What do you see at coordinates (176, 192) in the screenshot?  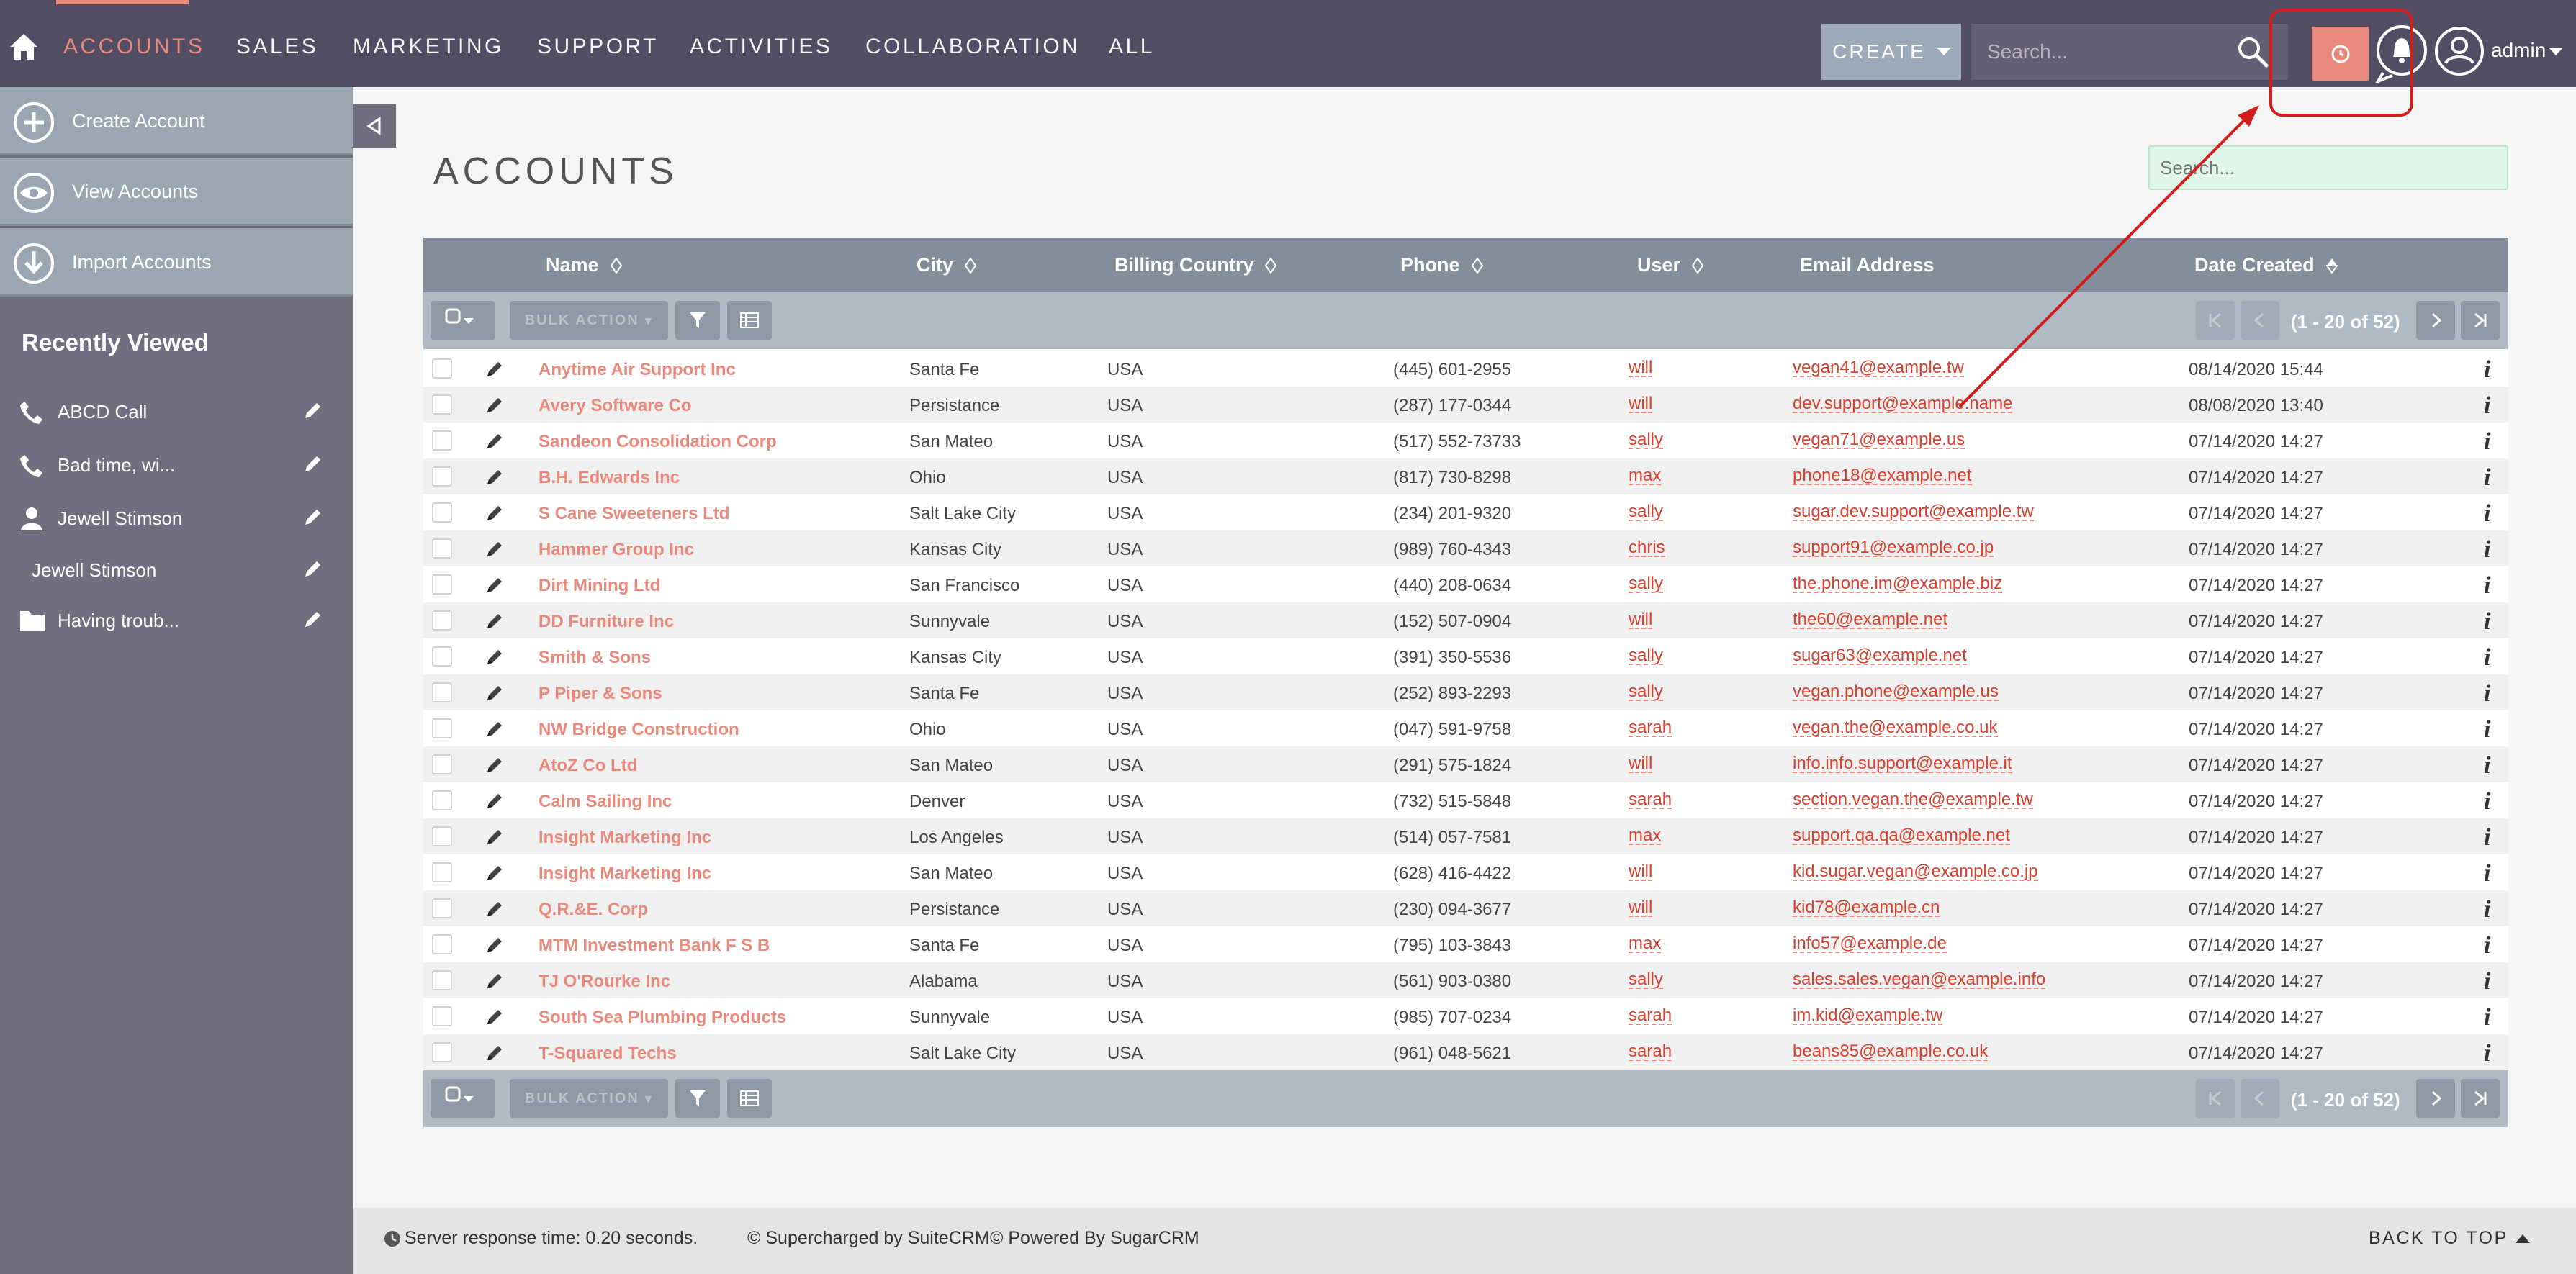 I see `sidebar-view-accounts: View Accounts` at bounding box center [176, 192].